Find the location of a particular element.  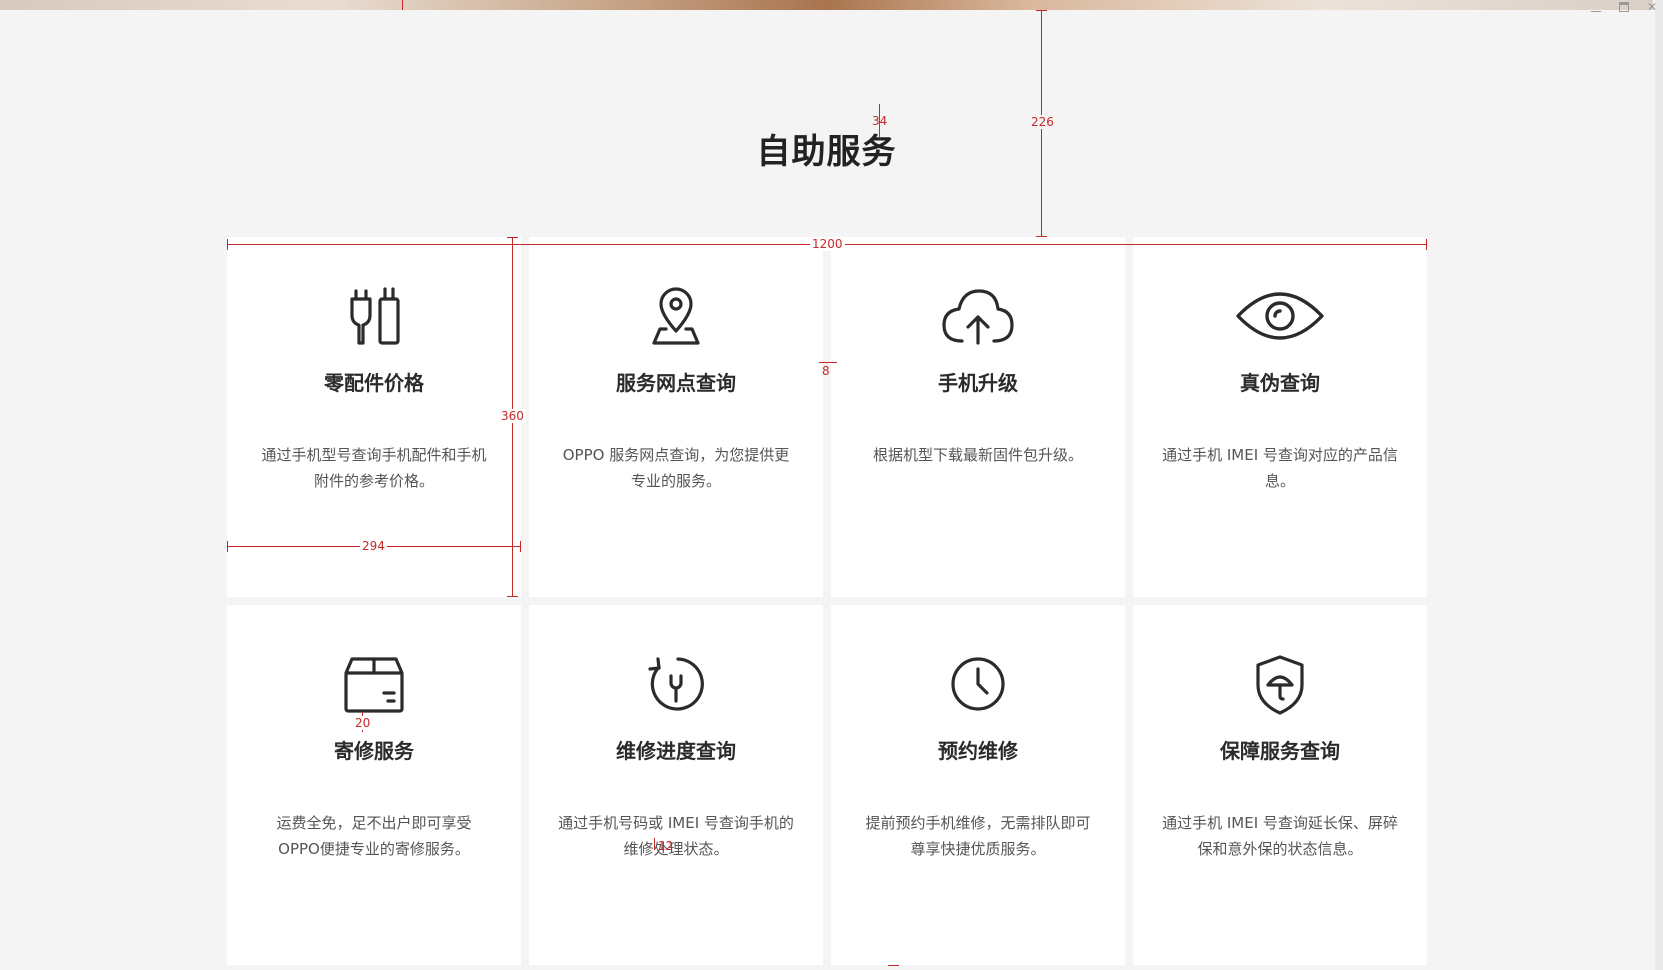

card-title: 维修进度查询 is located at coordinates (676, 751).